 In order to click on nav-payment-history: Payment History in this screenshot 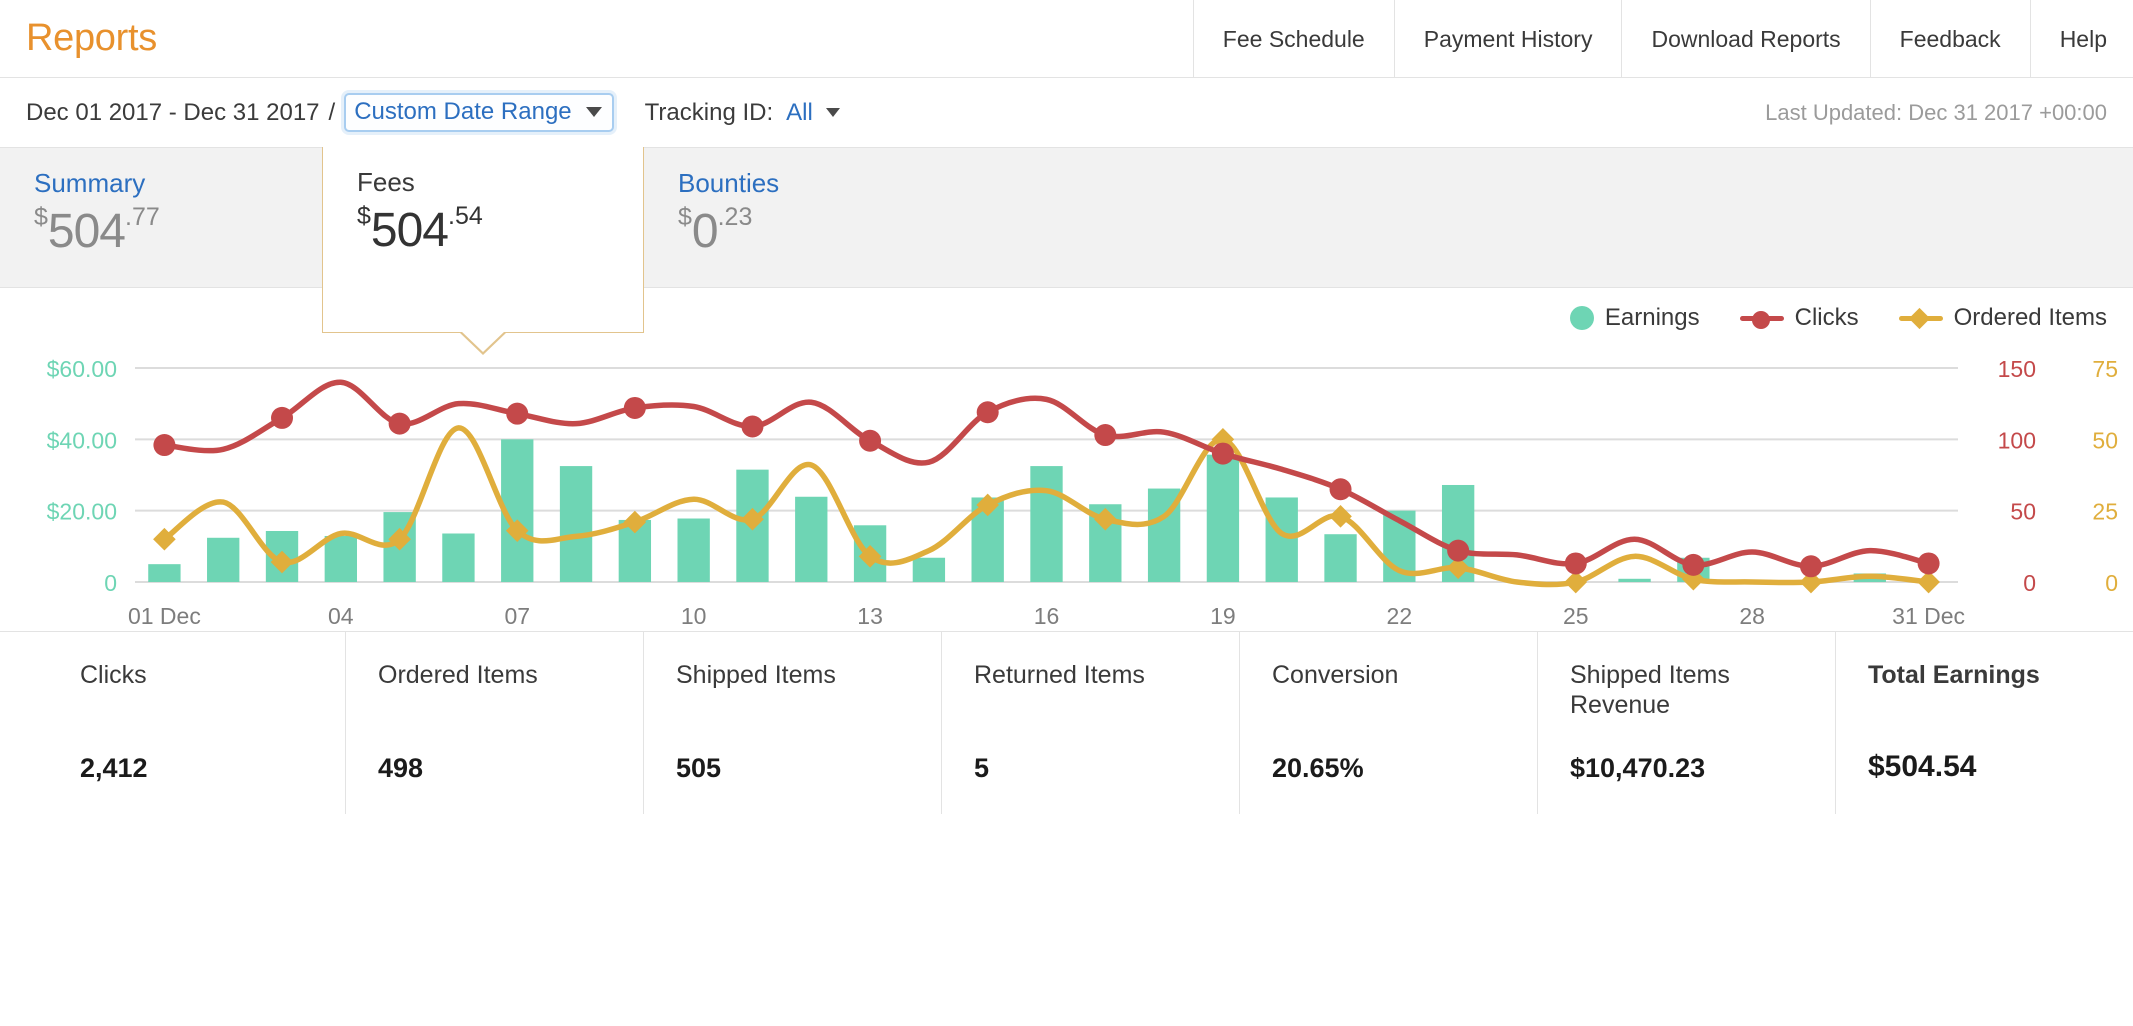, I will do `click(1507, 39)`.